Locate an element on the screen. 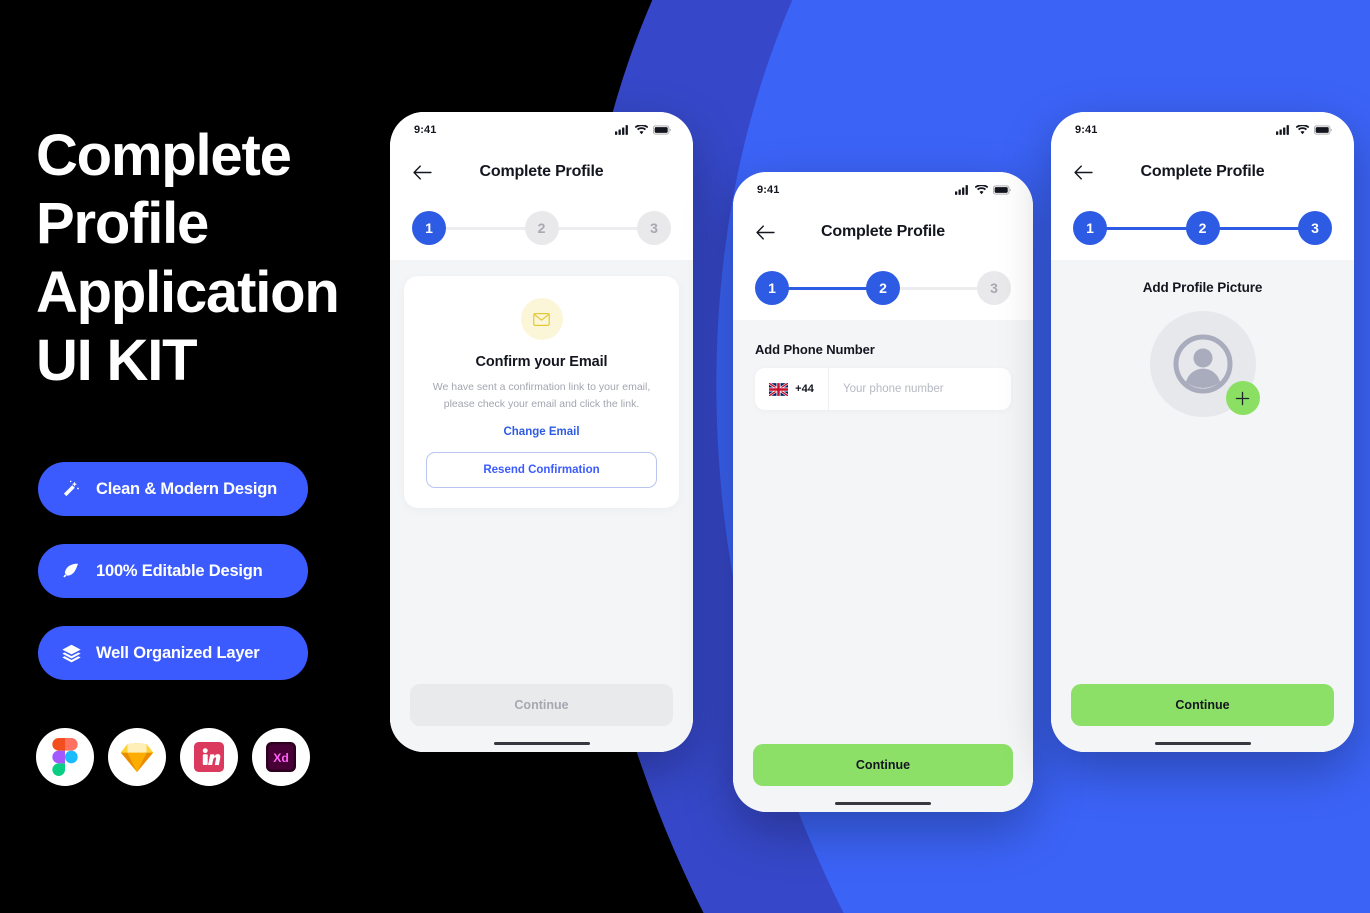 The image size is (1370, 913). phone-number-field: +44 is located at coordinates (883, 389).